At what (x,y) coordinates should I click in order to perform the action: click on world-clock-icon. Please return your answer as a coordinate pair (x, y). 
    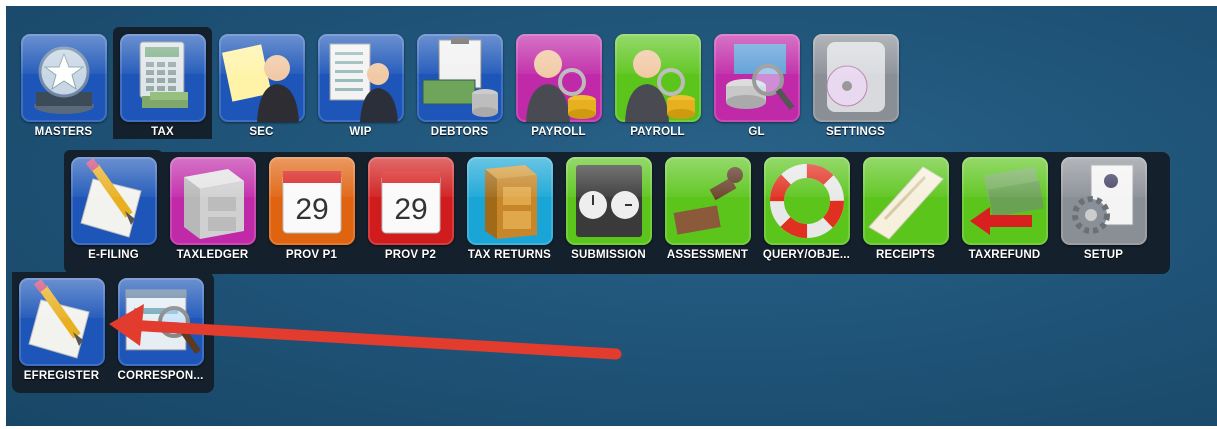
    Looking at the image, I should click on (608, 201).